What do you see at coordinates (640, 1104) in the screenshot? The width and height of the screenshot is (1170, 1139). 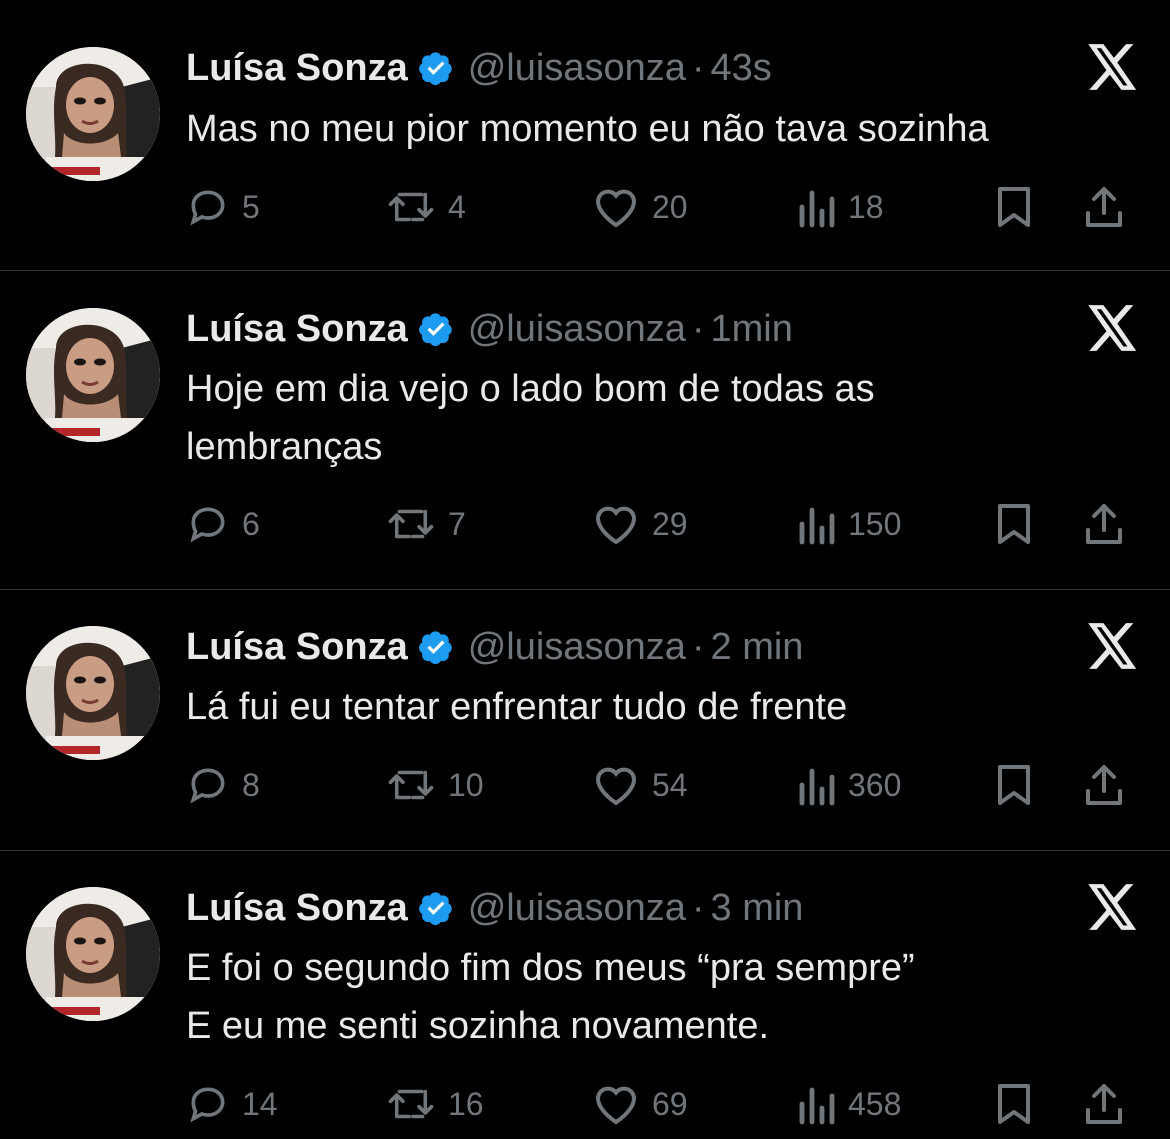 I see `like-button: 69` at bounding box center [640, 1104].